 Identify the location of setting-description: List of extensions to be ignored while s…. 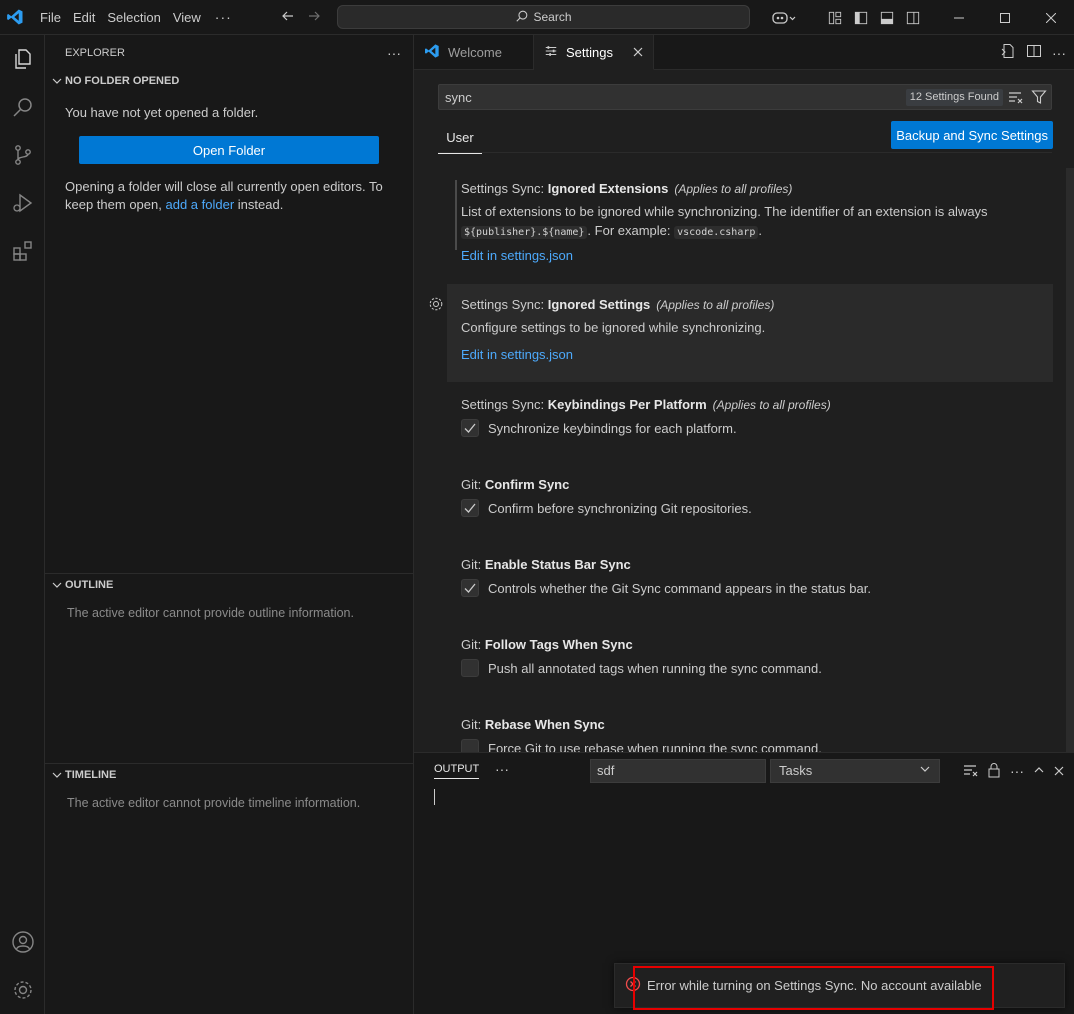
(724, 221).